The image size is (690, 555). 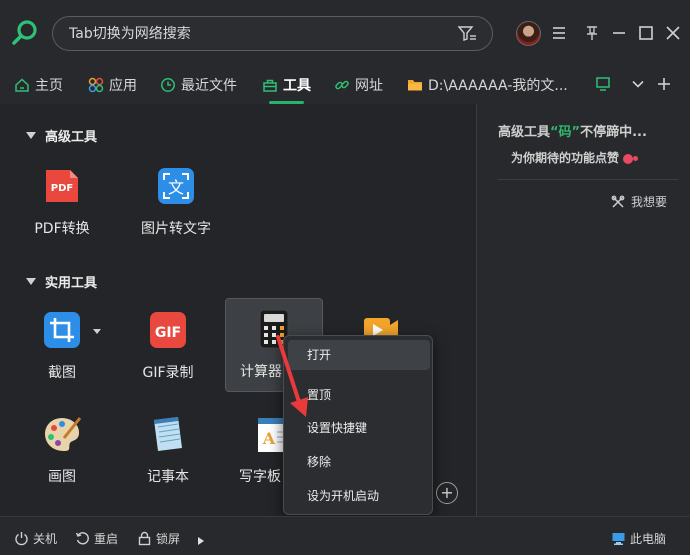 What do you see at coordinates (49, 86) in the screenshot?
I see `tab-home-label: 主页` at bounding box center [49, 86].